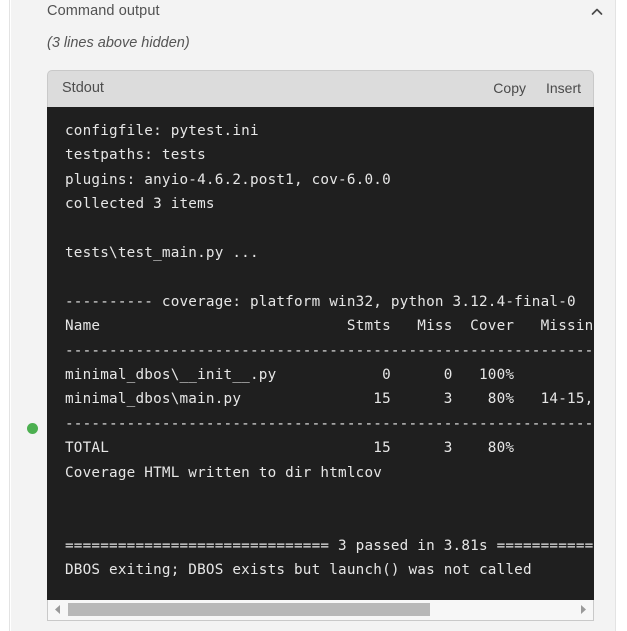  What do you see at coordinates (329, 326) in the screenshot?
I see `terminal-line: Name Stmts Miss Cover Missing` at bounding box center [329, 326].